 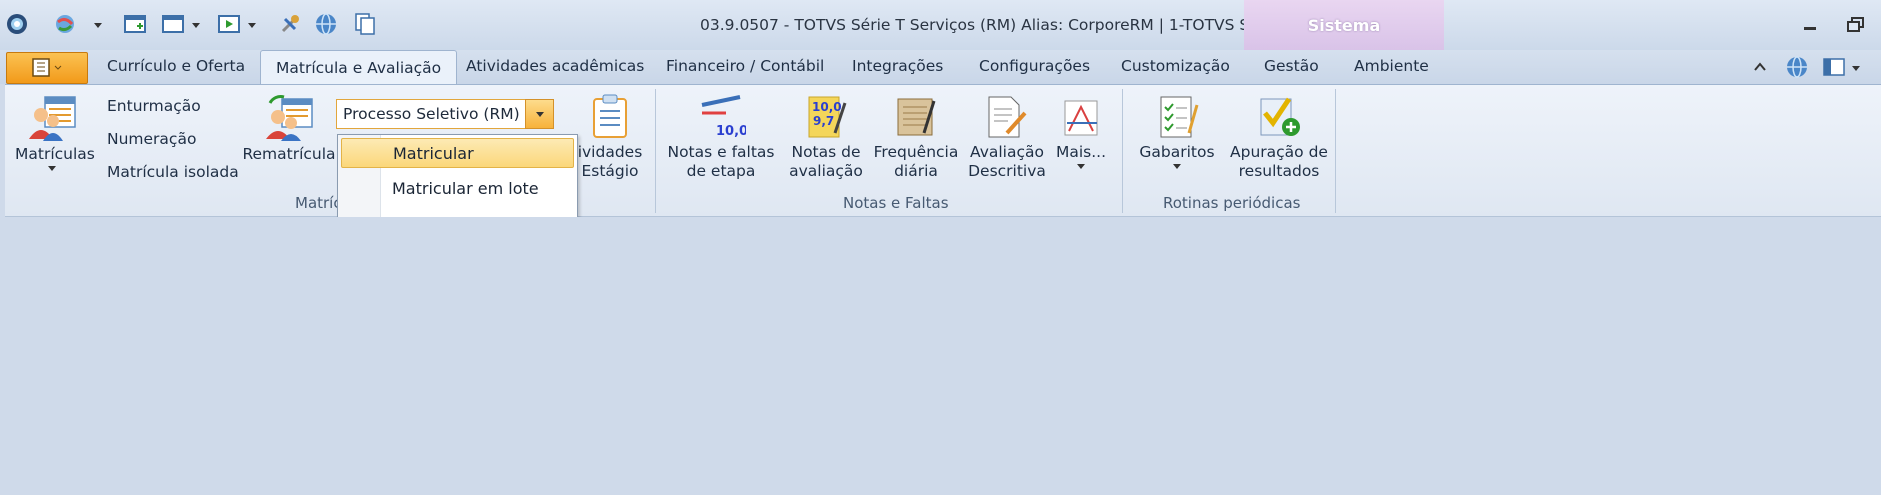 What do you see at coordinates (610, 171) in the screenshot?
I see `atividades-estagio-label-2: Estágio` at bounding box center [610, 171].